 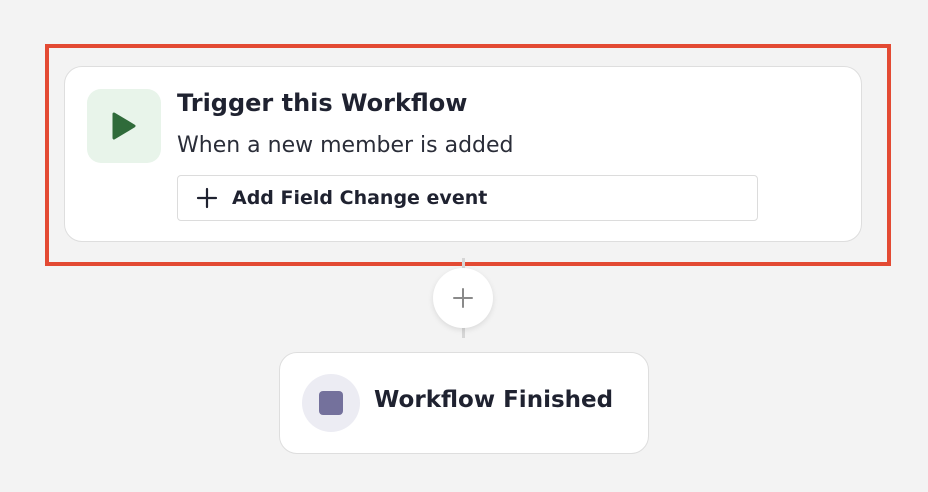 I want to click on trigger-icon-container, so click(x=124, y=126).